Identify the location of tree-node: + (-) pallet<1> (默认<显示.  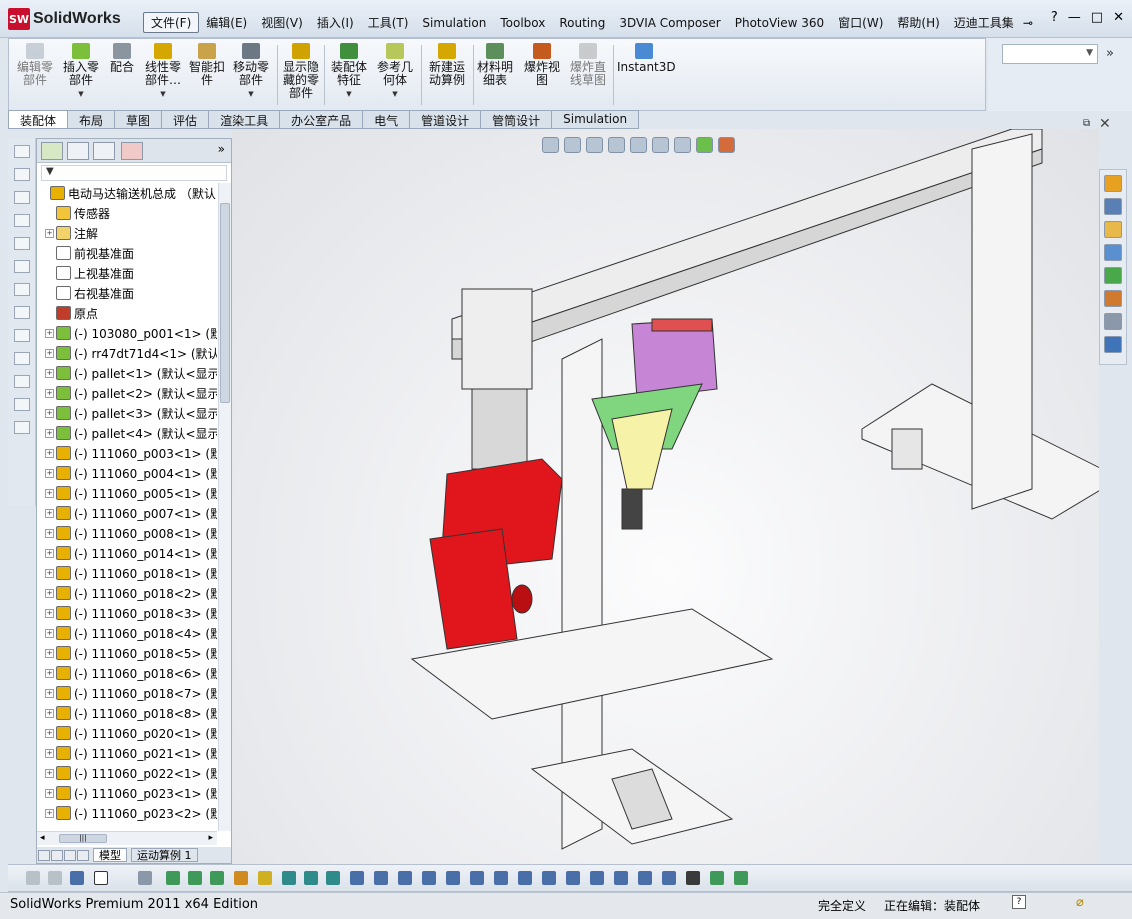
(127, 373).